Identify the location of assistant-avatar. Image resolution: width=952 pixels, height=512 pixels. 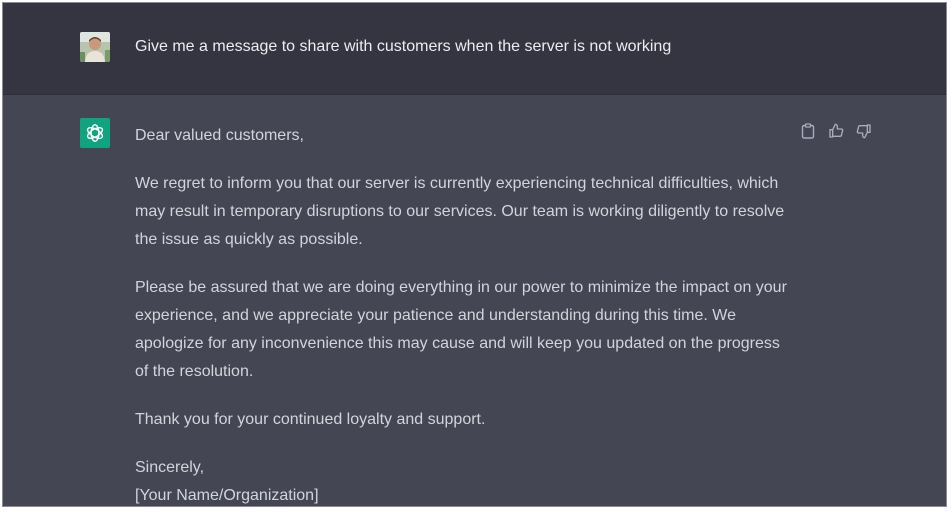
(95, 133).